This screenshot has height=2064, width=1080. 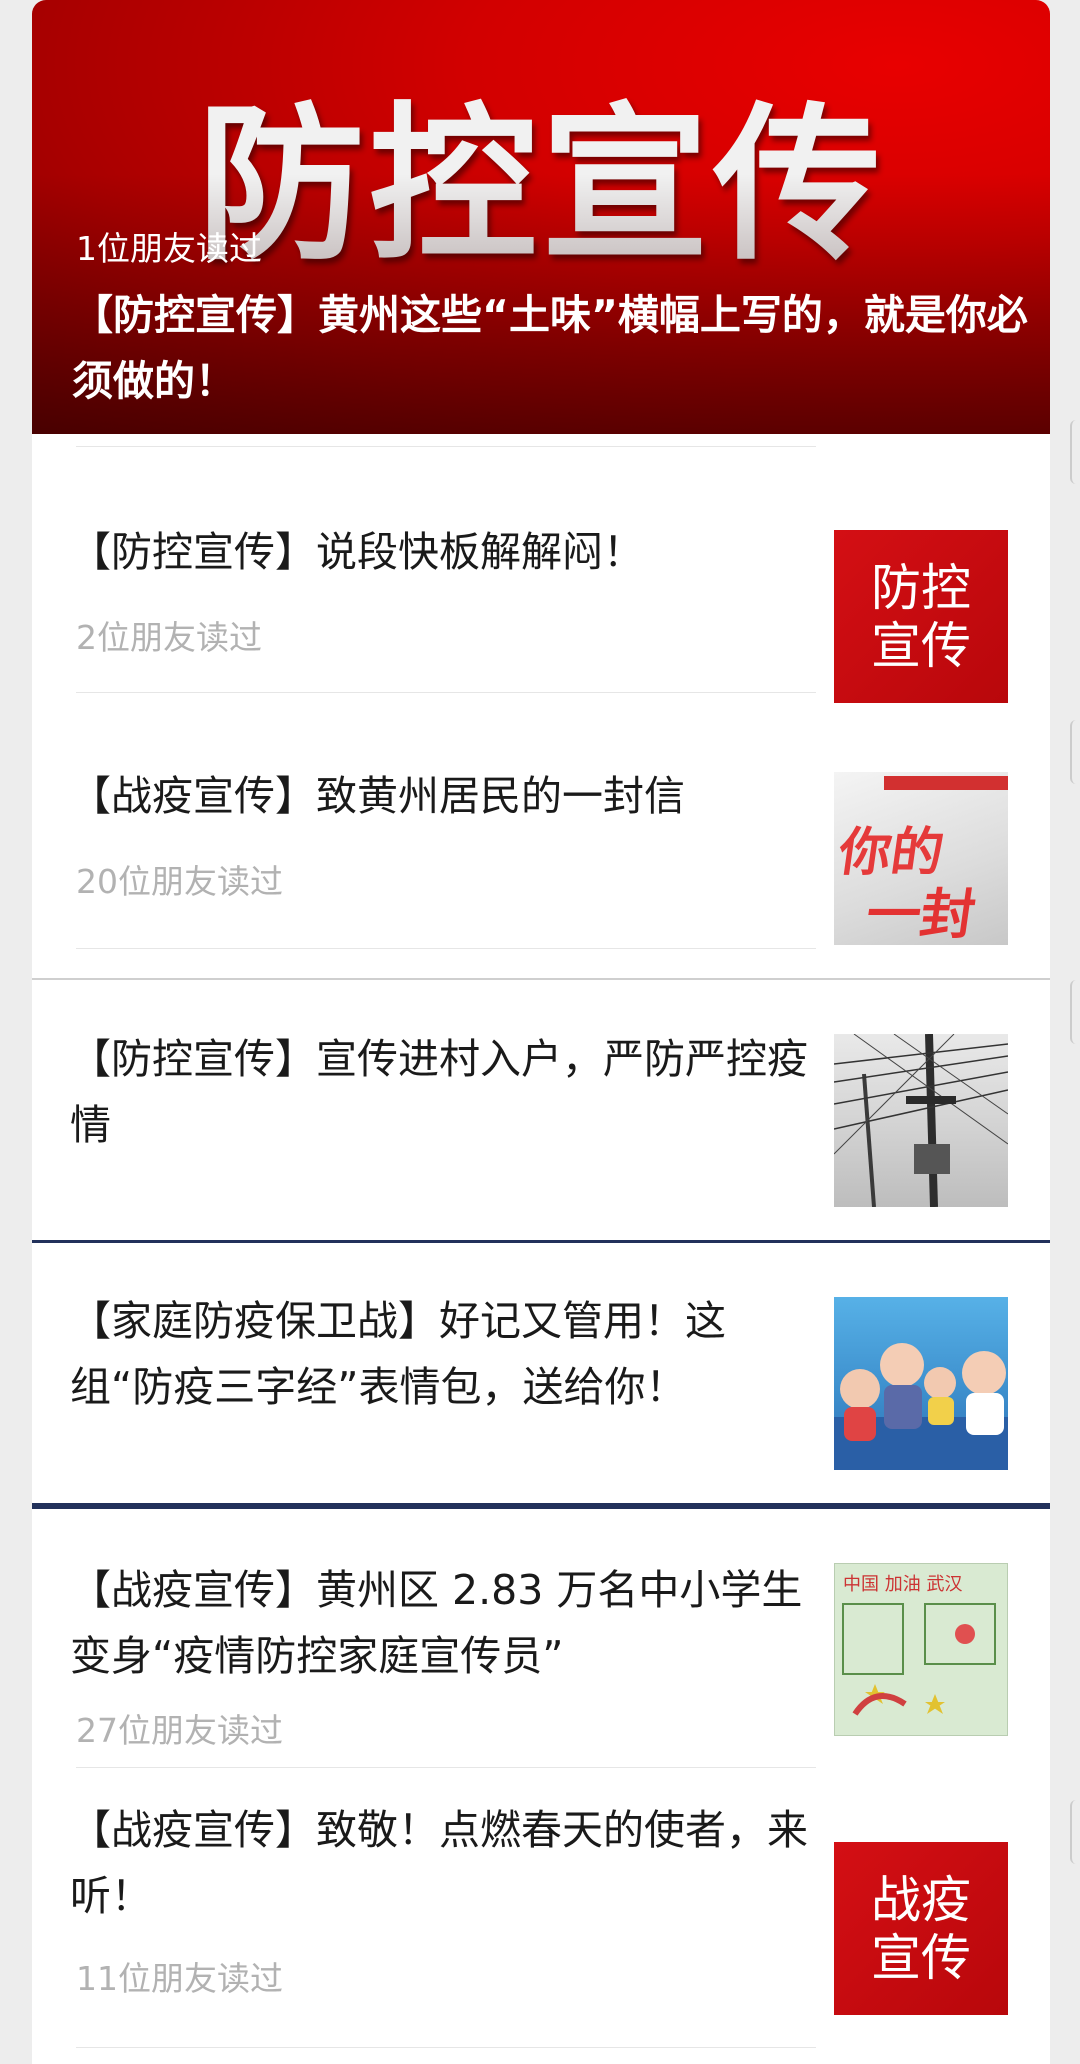 I want to click on article-title: 【防控宣传】宣传进村入户，严防严控疫情, so click(x=439, y=1092).